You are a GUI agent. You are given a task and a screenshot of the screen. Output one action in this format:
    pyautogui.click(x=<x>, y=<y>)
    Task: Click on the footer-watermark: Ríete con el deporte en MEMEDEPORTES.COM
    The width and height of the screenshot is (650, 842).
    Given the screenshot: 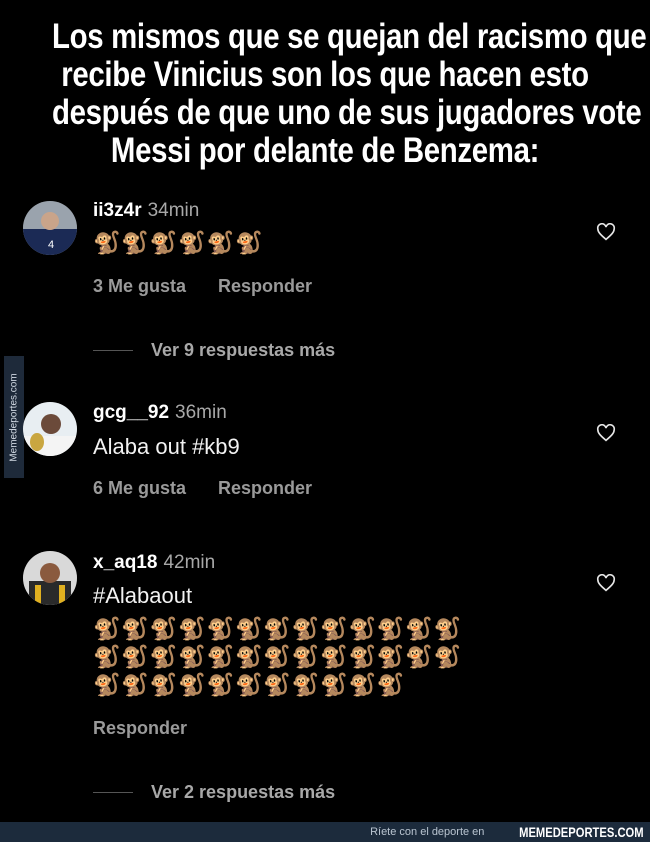 What is the action you would take?
    pyautogui.click(x=325, y=832)
    